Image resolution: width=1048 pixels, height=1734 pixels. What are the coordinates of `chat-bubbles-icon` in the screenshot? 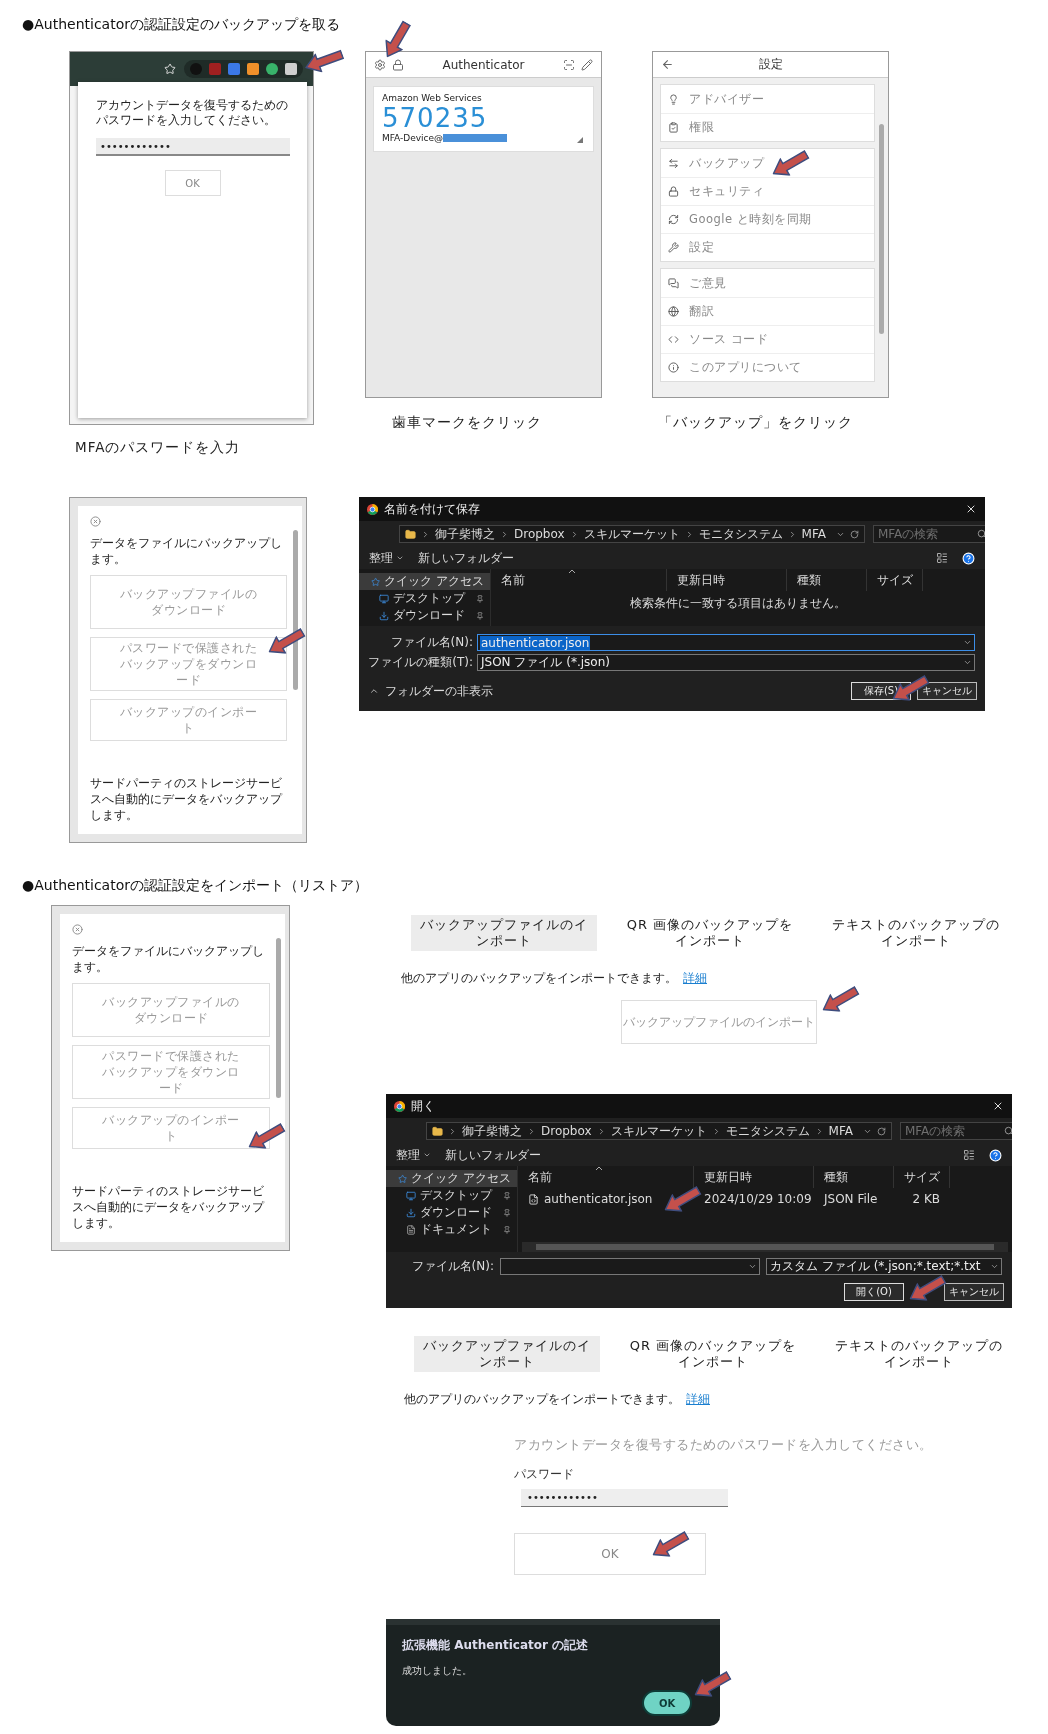 It's located at (673, 283).